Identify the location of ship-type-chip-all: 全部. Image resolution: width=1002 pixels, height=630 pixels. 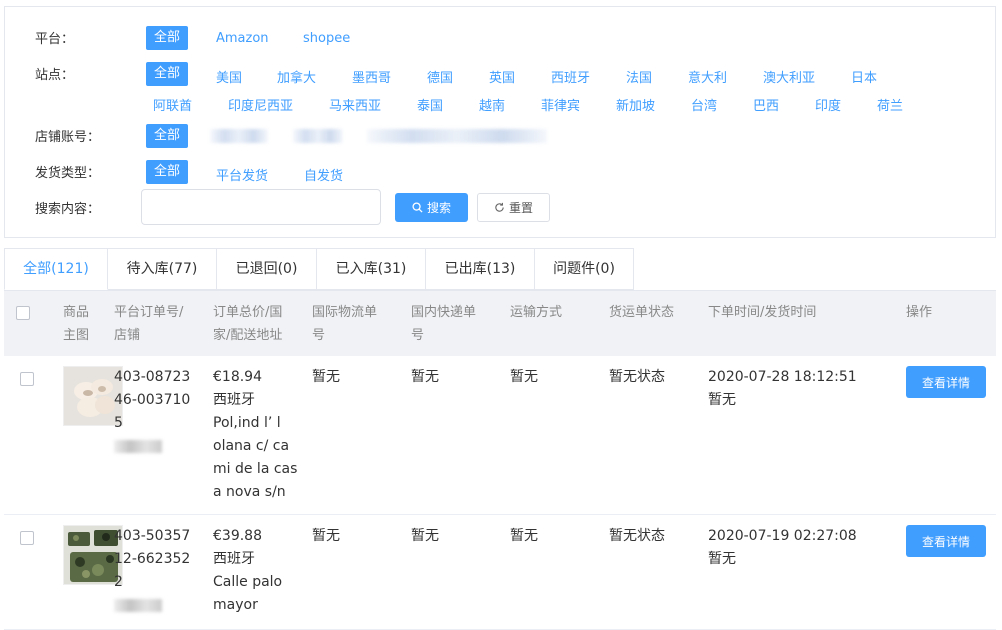
(167, 172).